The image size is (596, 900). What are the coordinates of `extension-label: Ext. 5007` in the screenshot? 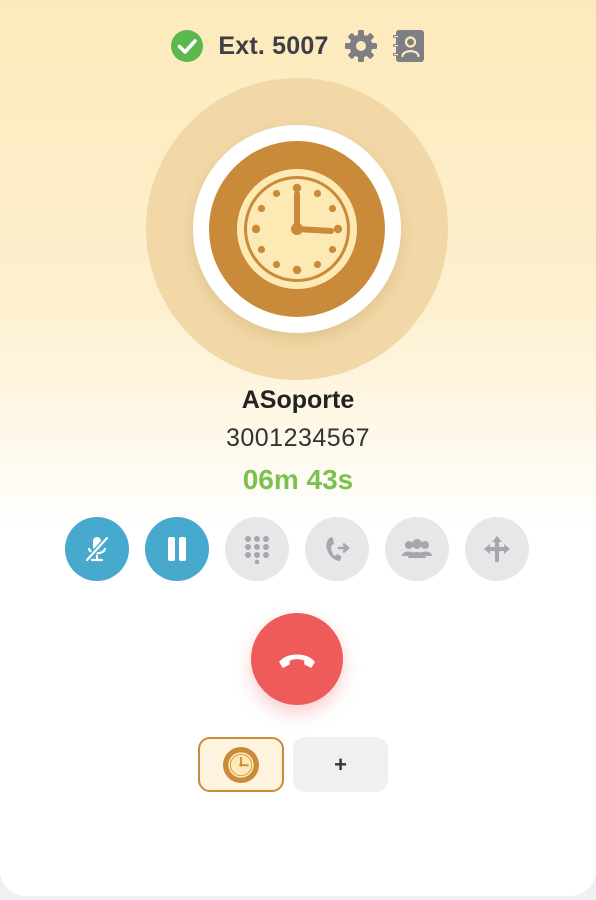 It's located at (273, 45).